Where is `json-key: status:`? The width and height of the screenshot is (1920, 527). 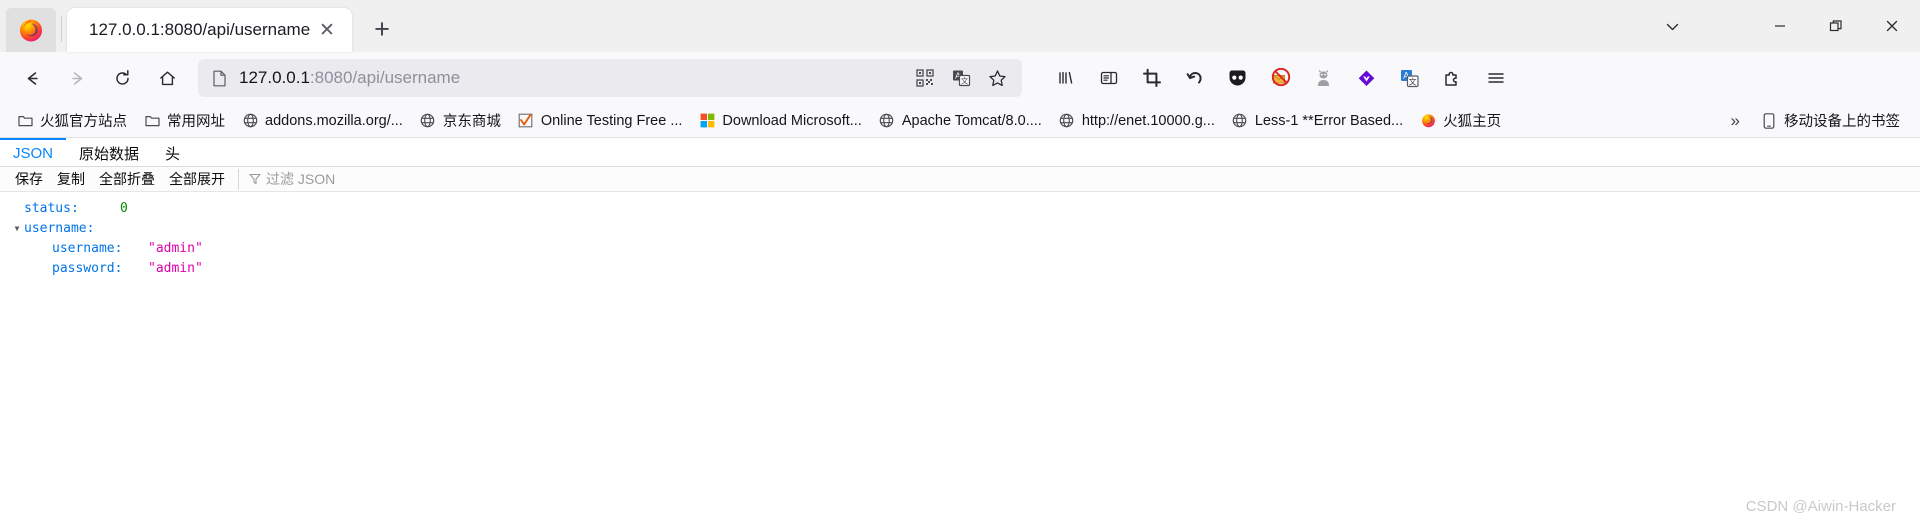
json-key: status: is located at coordinates (51, 208).